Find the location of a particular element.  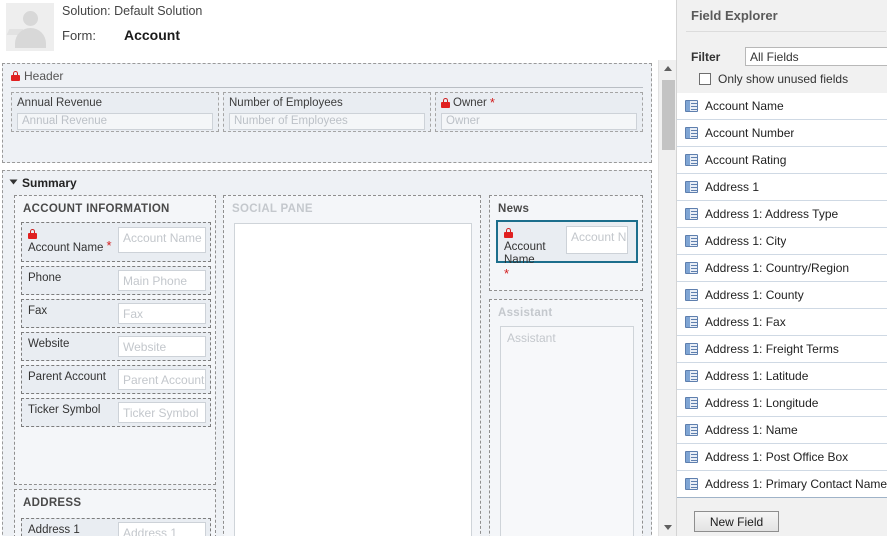

scroll-up-arrow-icon is located at coordinates (668, 68).